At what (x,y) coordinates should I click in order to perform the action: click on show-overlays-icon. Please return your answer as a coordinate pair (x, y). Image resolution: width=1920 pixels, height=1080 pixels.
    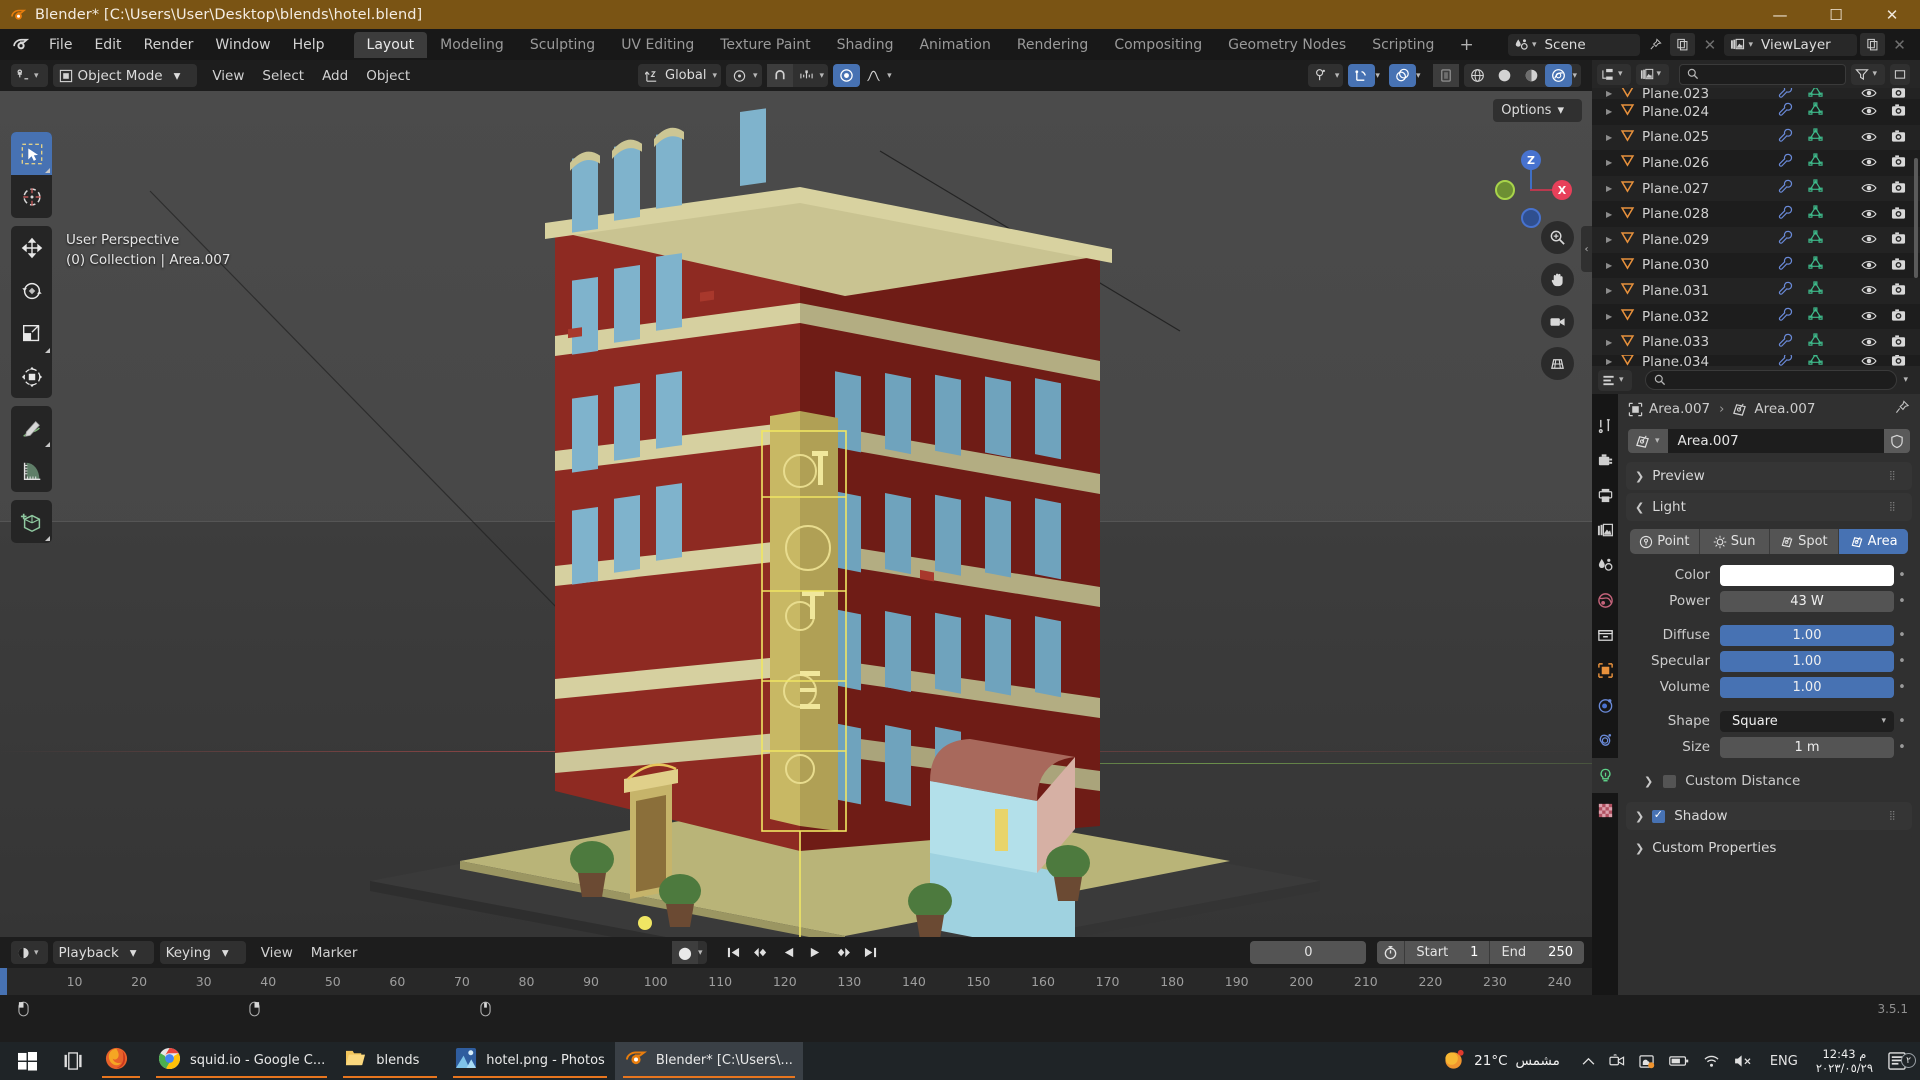
    Looking at the image, I should click on (1402, 75).